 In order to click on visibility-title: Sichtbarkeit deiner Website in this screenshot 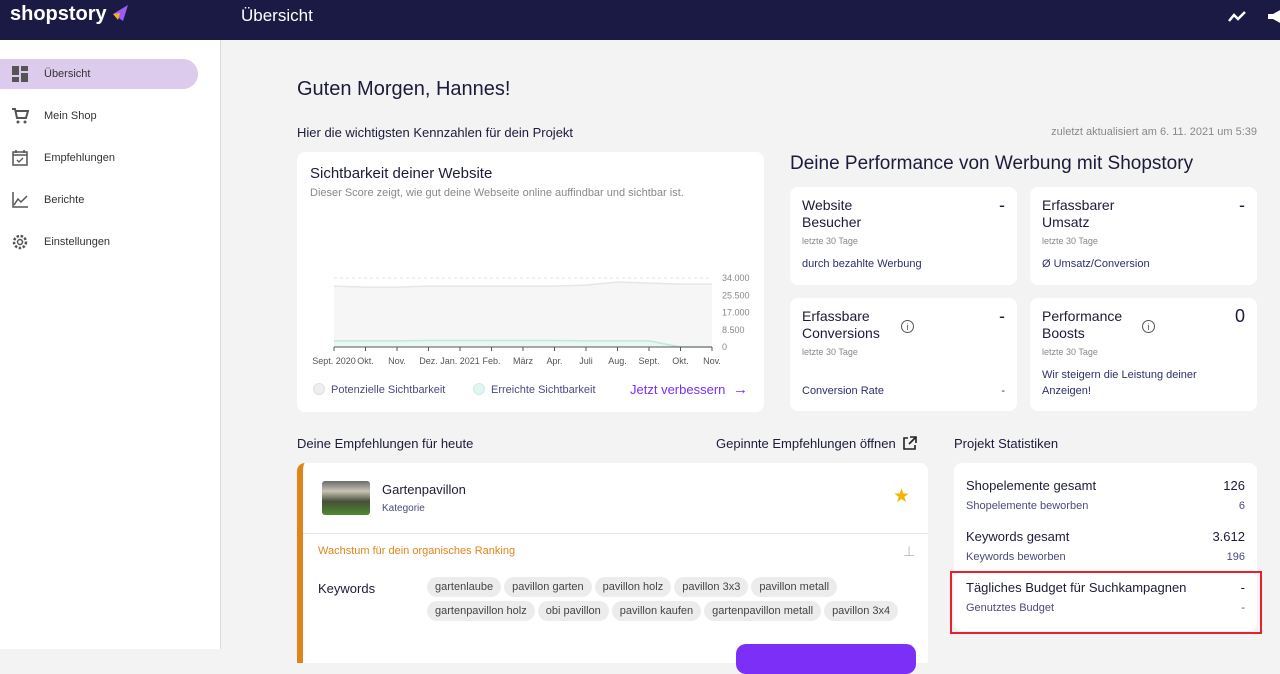, I will do `click(401, 173)`.